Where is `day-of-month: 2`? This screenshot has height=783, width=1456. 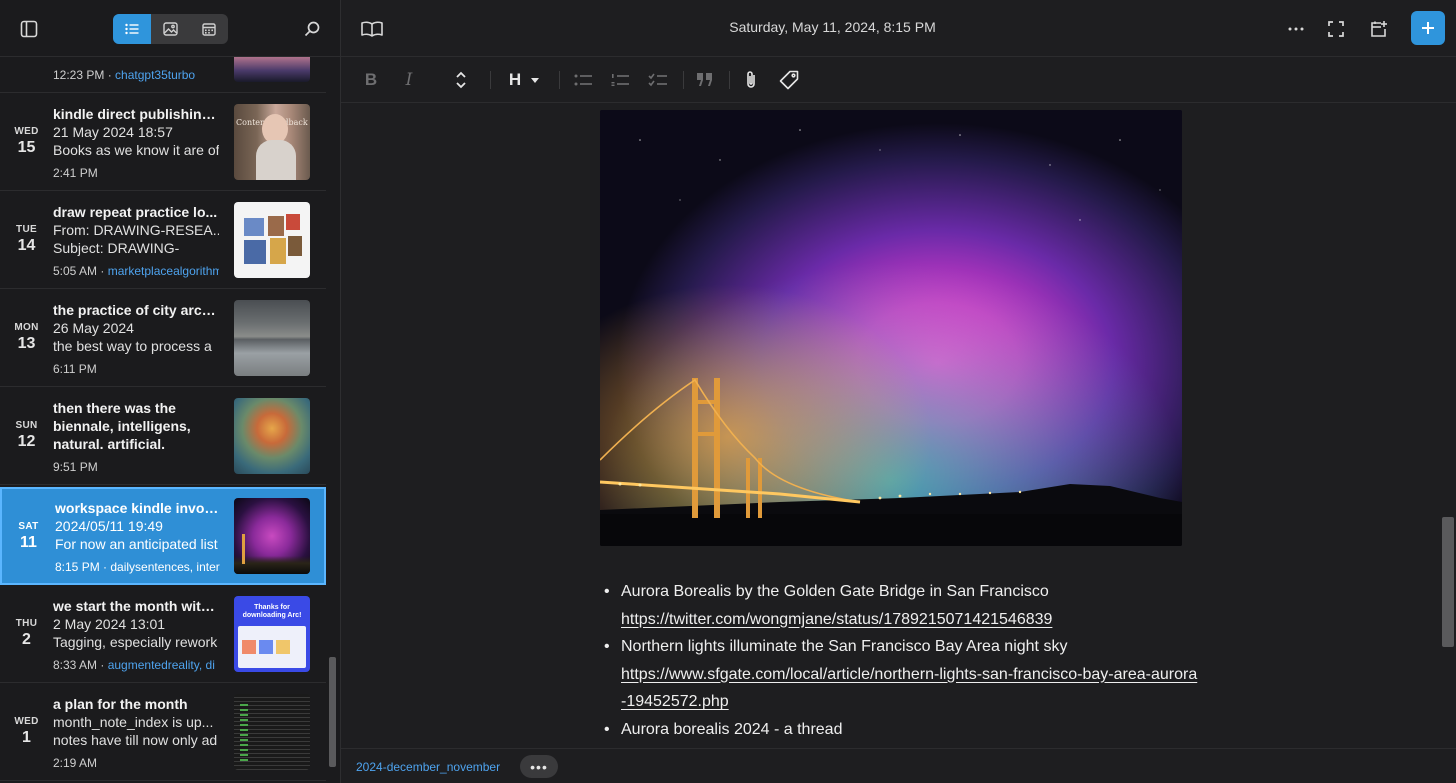 day-of-month: 2 is located at coordinates (26, 639).